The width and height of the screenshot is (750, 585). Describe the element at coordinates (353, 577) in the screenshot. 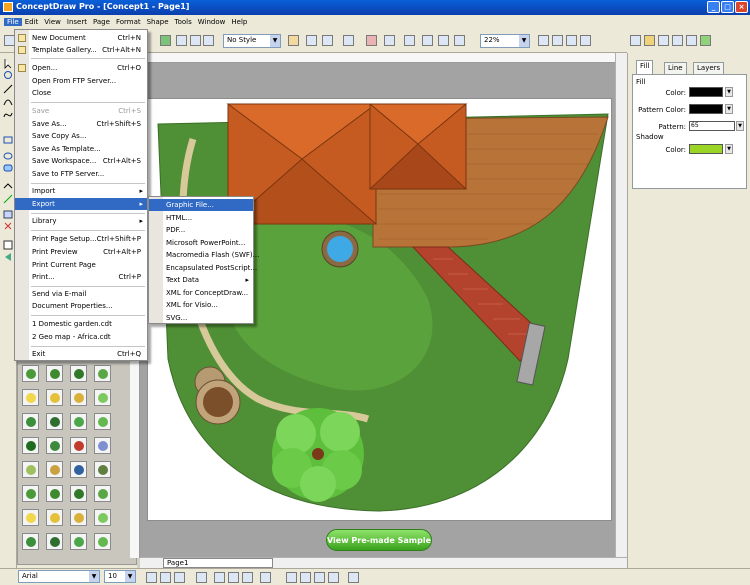

I see `bullets-icon` at that location.